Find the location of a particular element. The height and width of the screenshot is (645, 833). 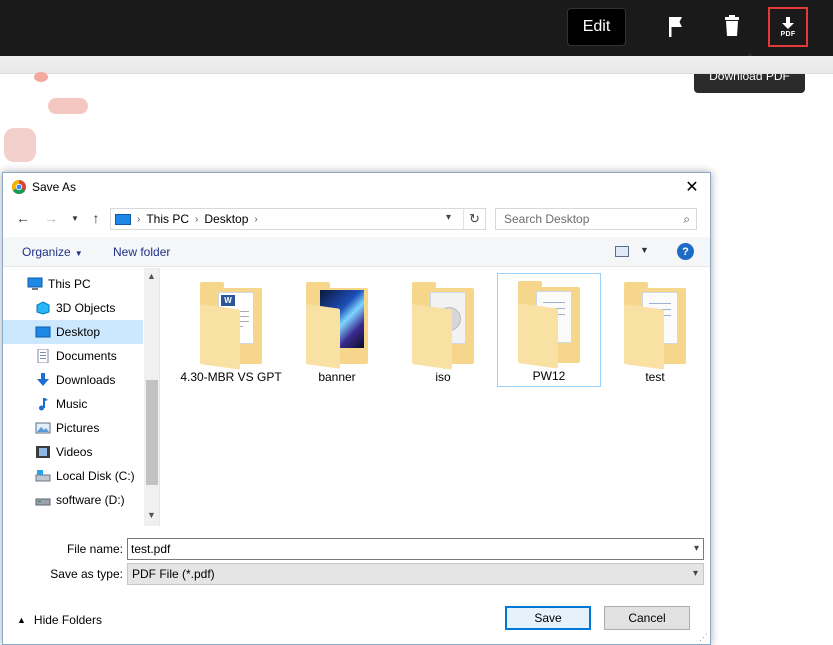

pdf-label: PDF is located at coordinates (788, 34).